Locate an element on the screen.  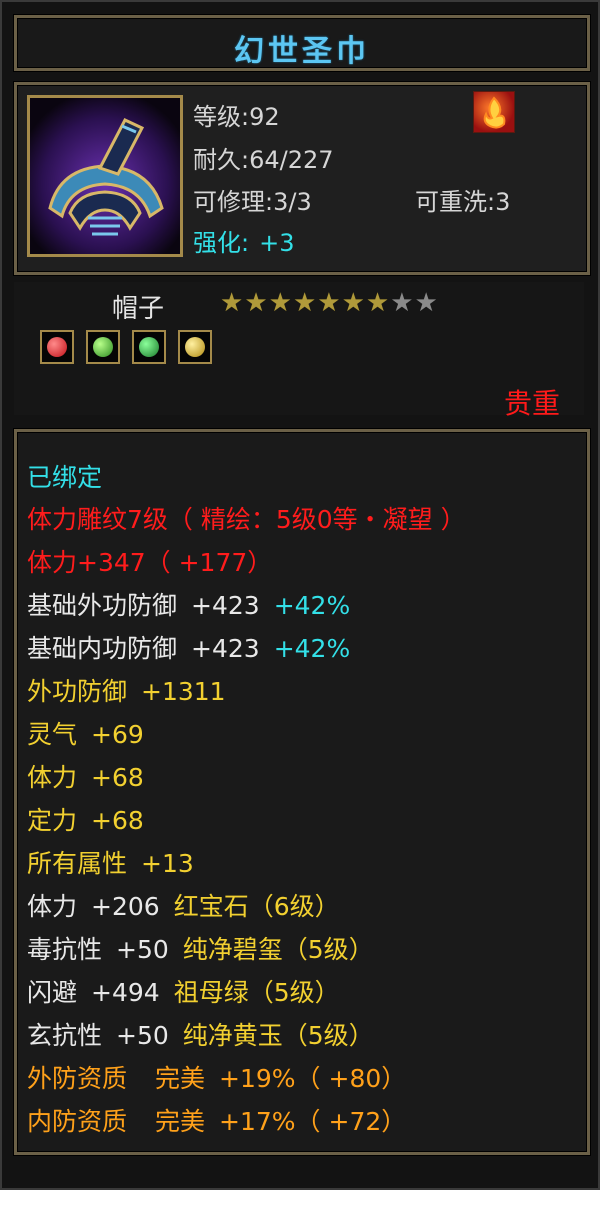
in-def-quality-line: 内防资质 完美 +17%（ +72） is located at coordinates (217, 1121).